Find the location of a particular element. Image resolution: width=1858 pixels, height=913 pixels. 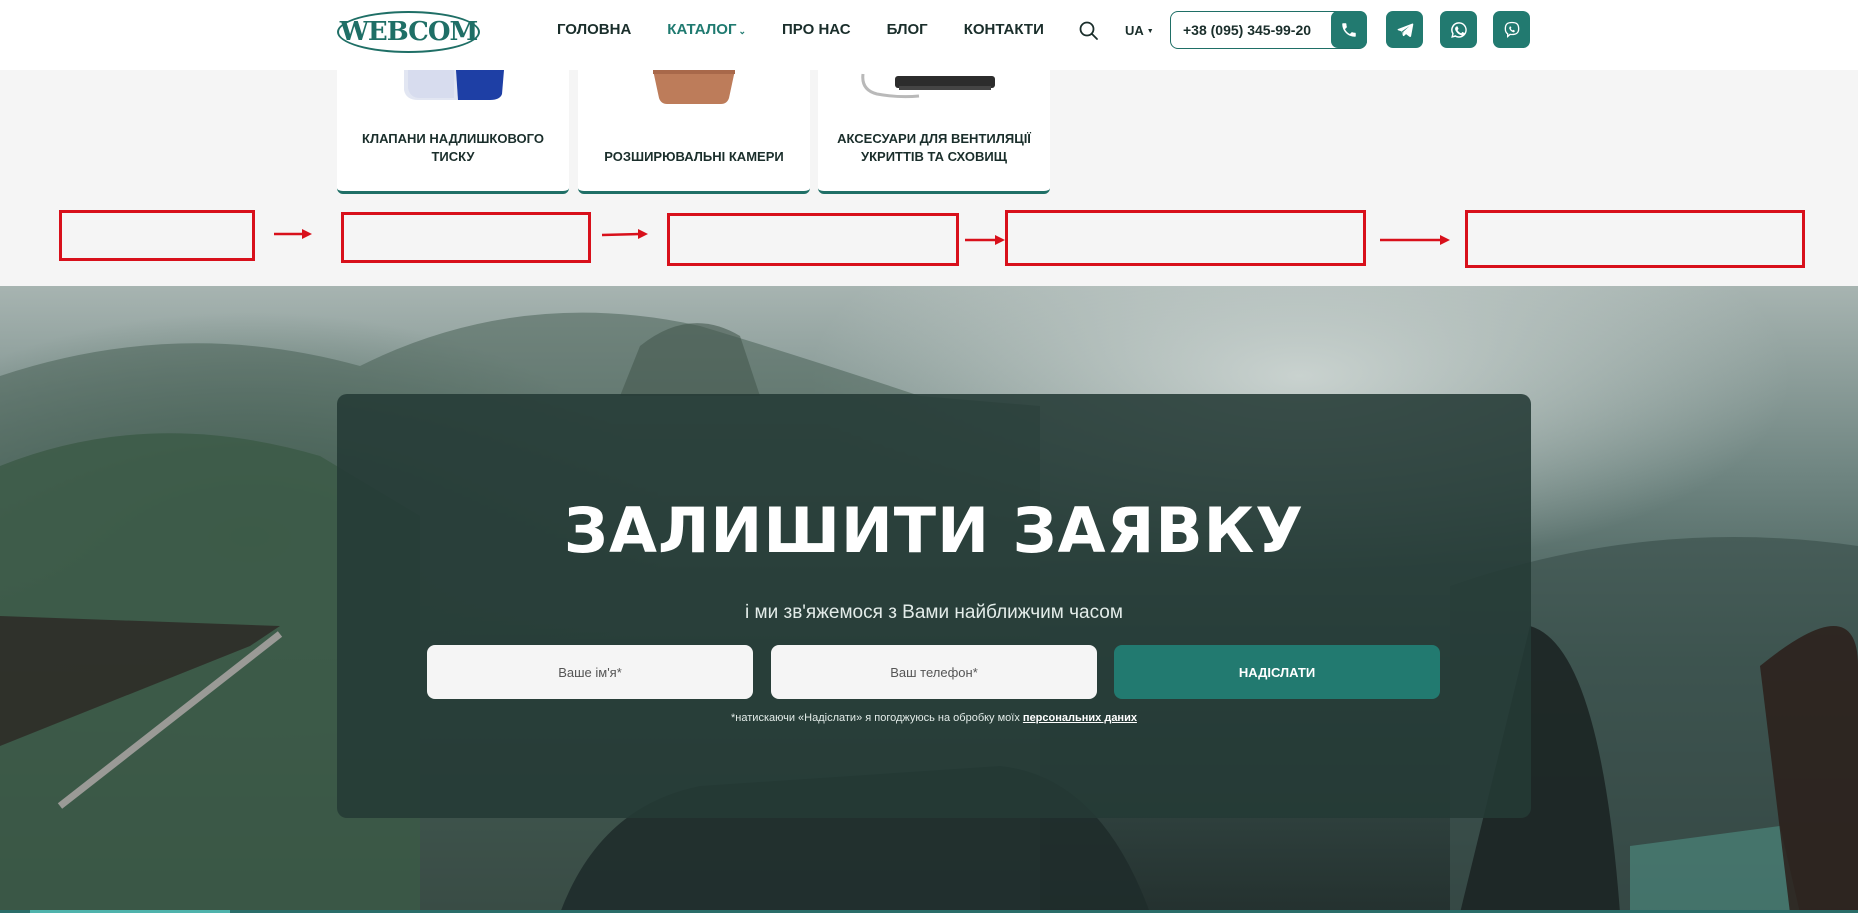

nav-label: КАТАЛОГ is located at coordinates (702, 29).